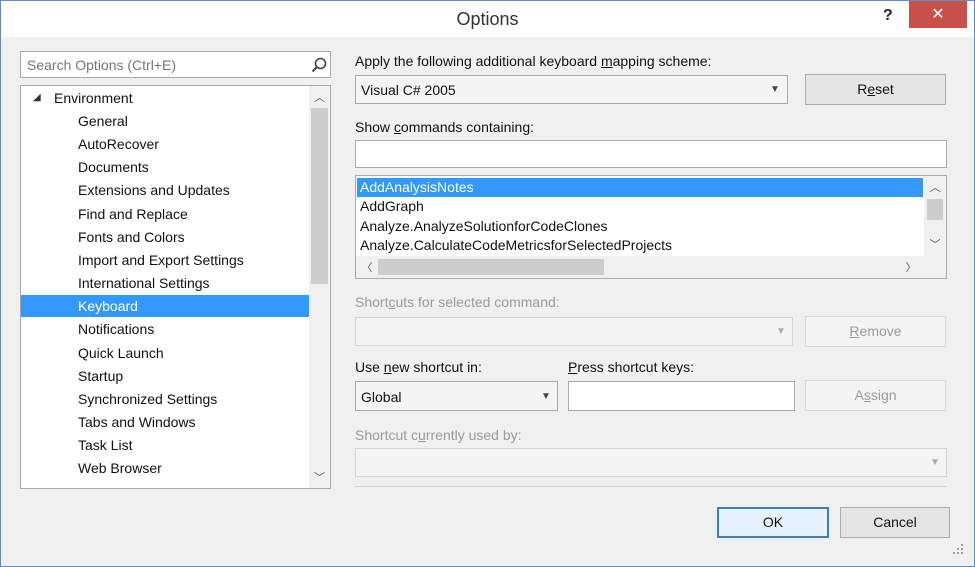 The height and width of the screenshot is (567, 975). Describe the element at coordinates (880, 331) in the screenshot. I see `remove-label-2: emove` at that location.